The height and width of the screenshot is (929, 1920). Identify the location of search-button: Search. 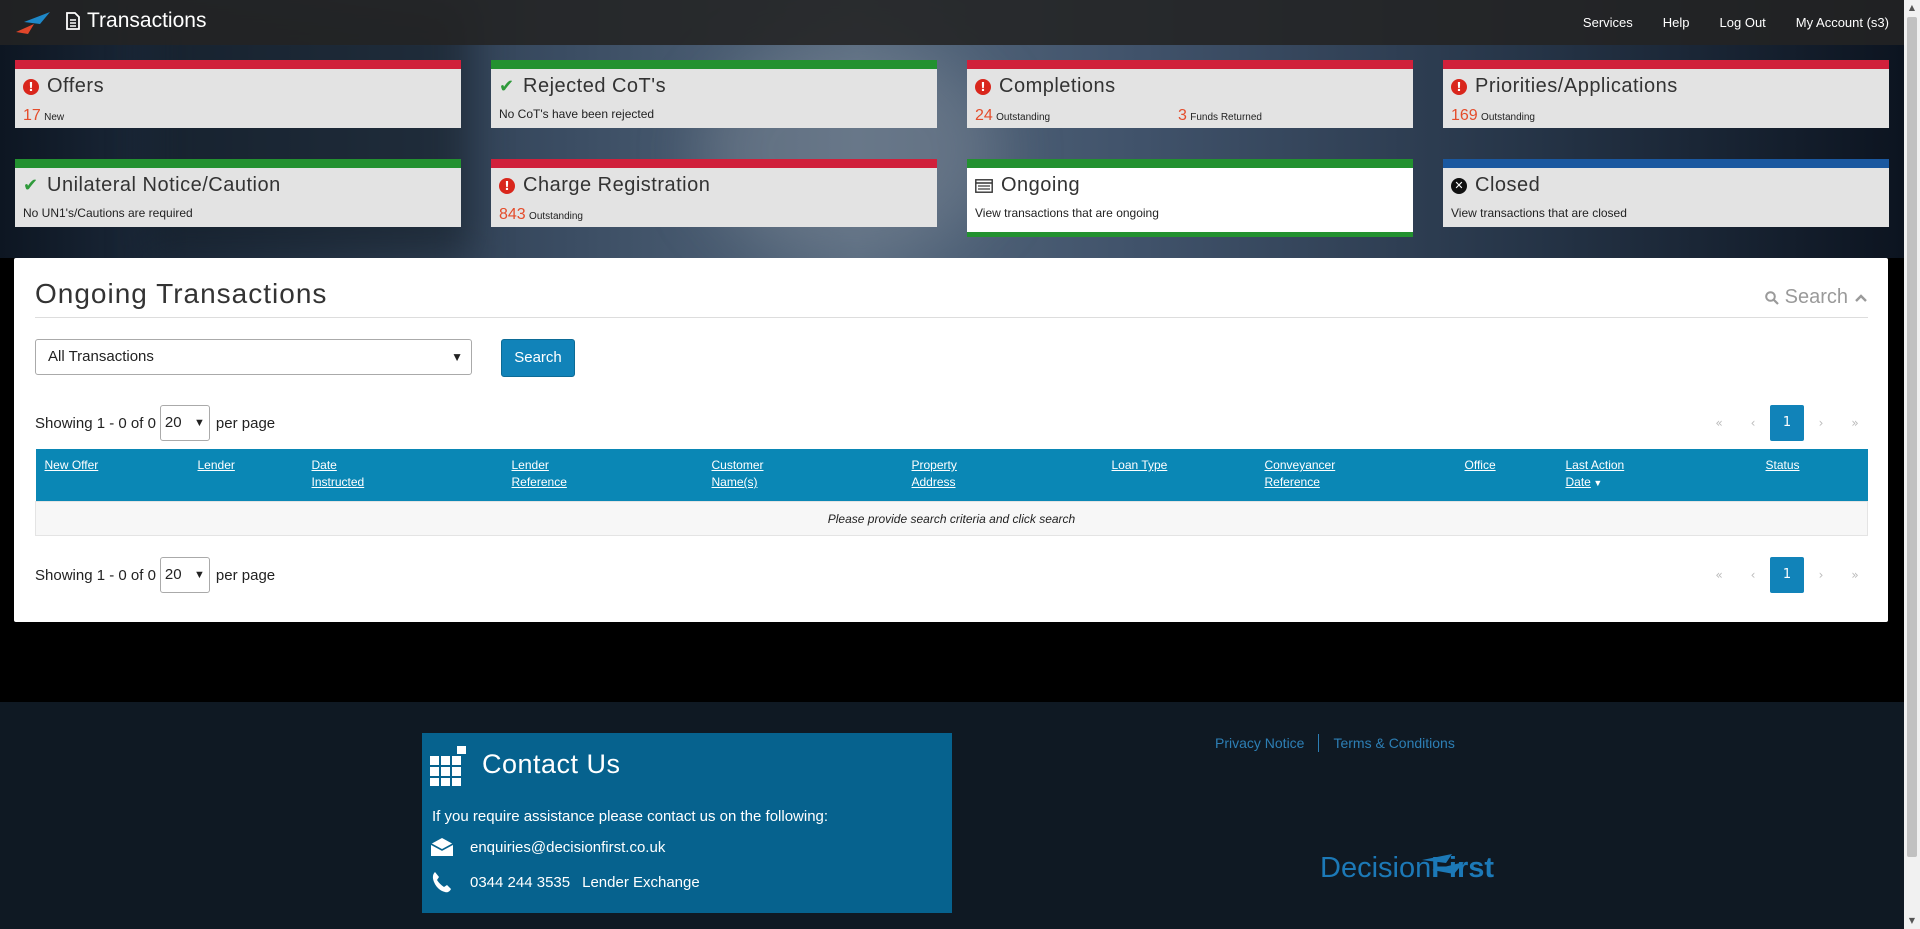
(538, 358).